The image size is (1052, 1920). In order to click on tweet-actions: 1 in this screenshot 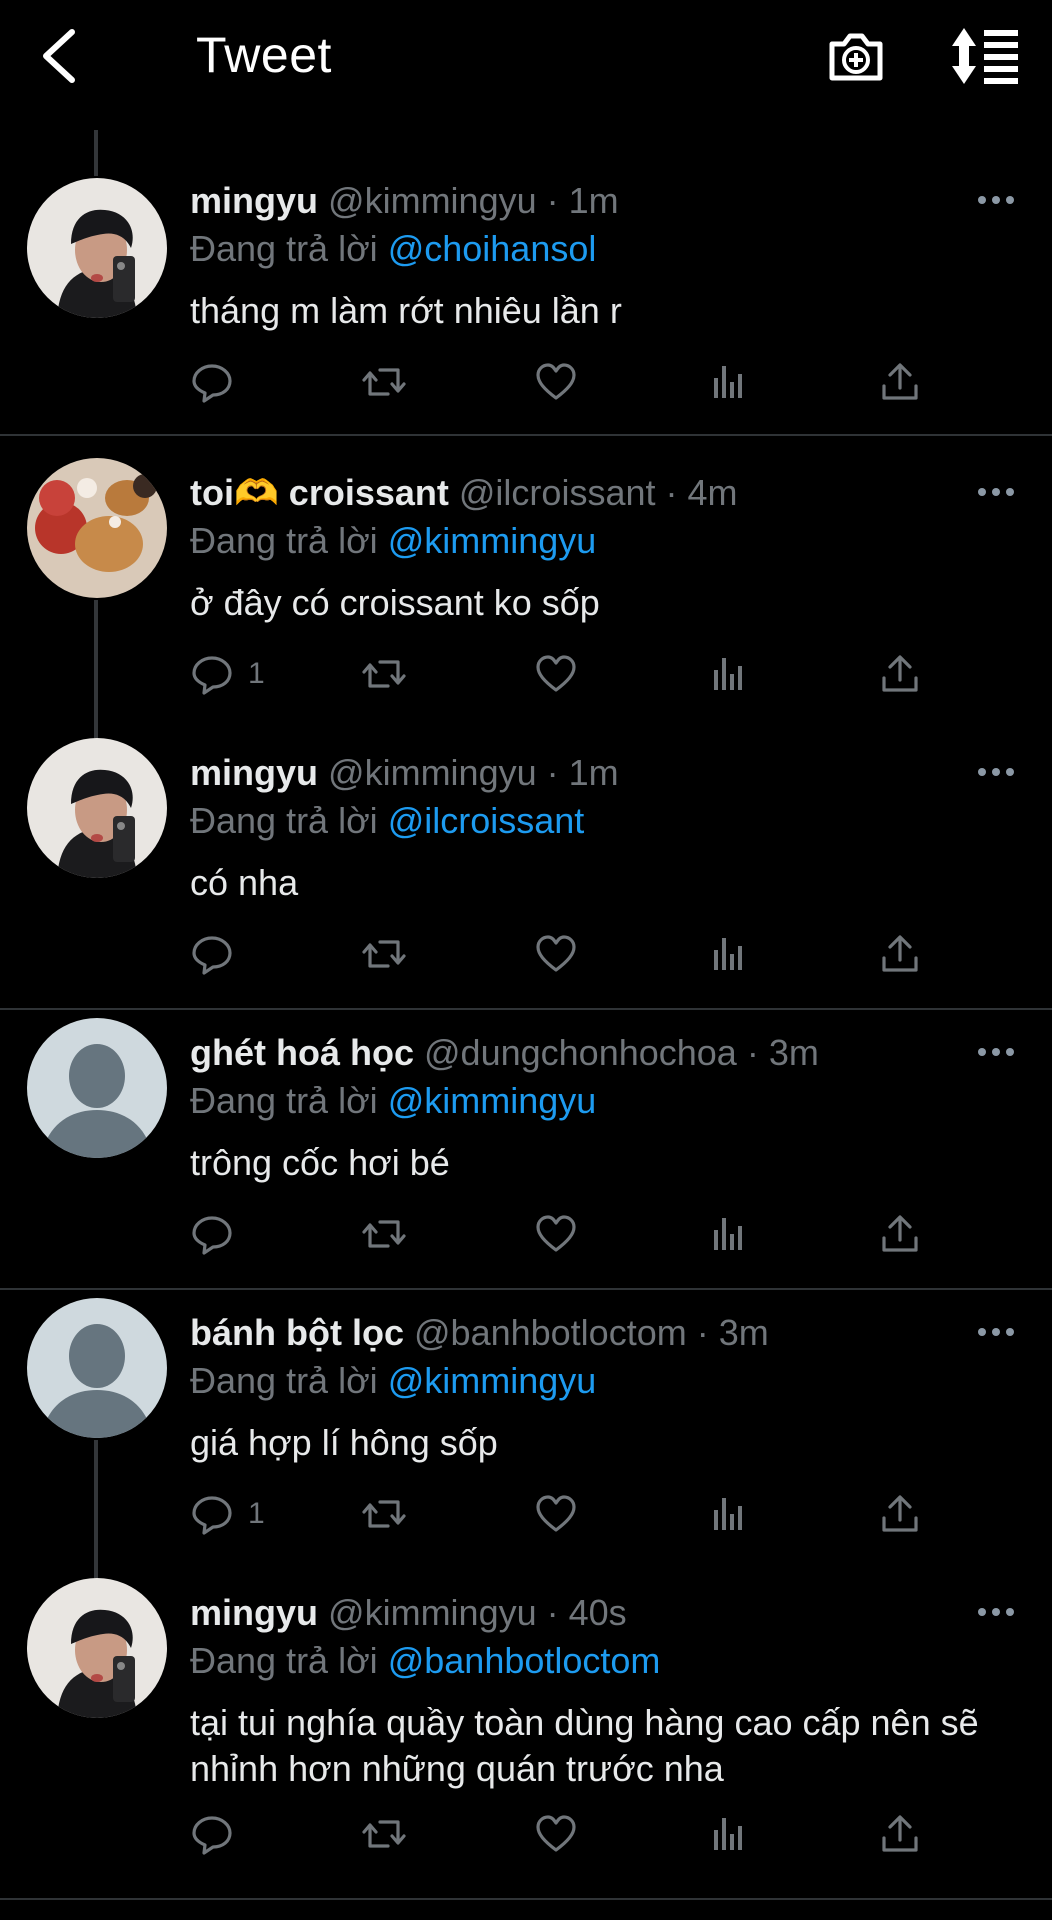, I will do `click(570, 674)`.